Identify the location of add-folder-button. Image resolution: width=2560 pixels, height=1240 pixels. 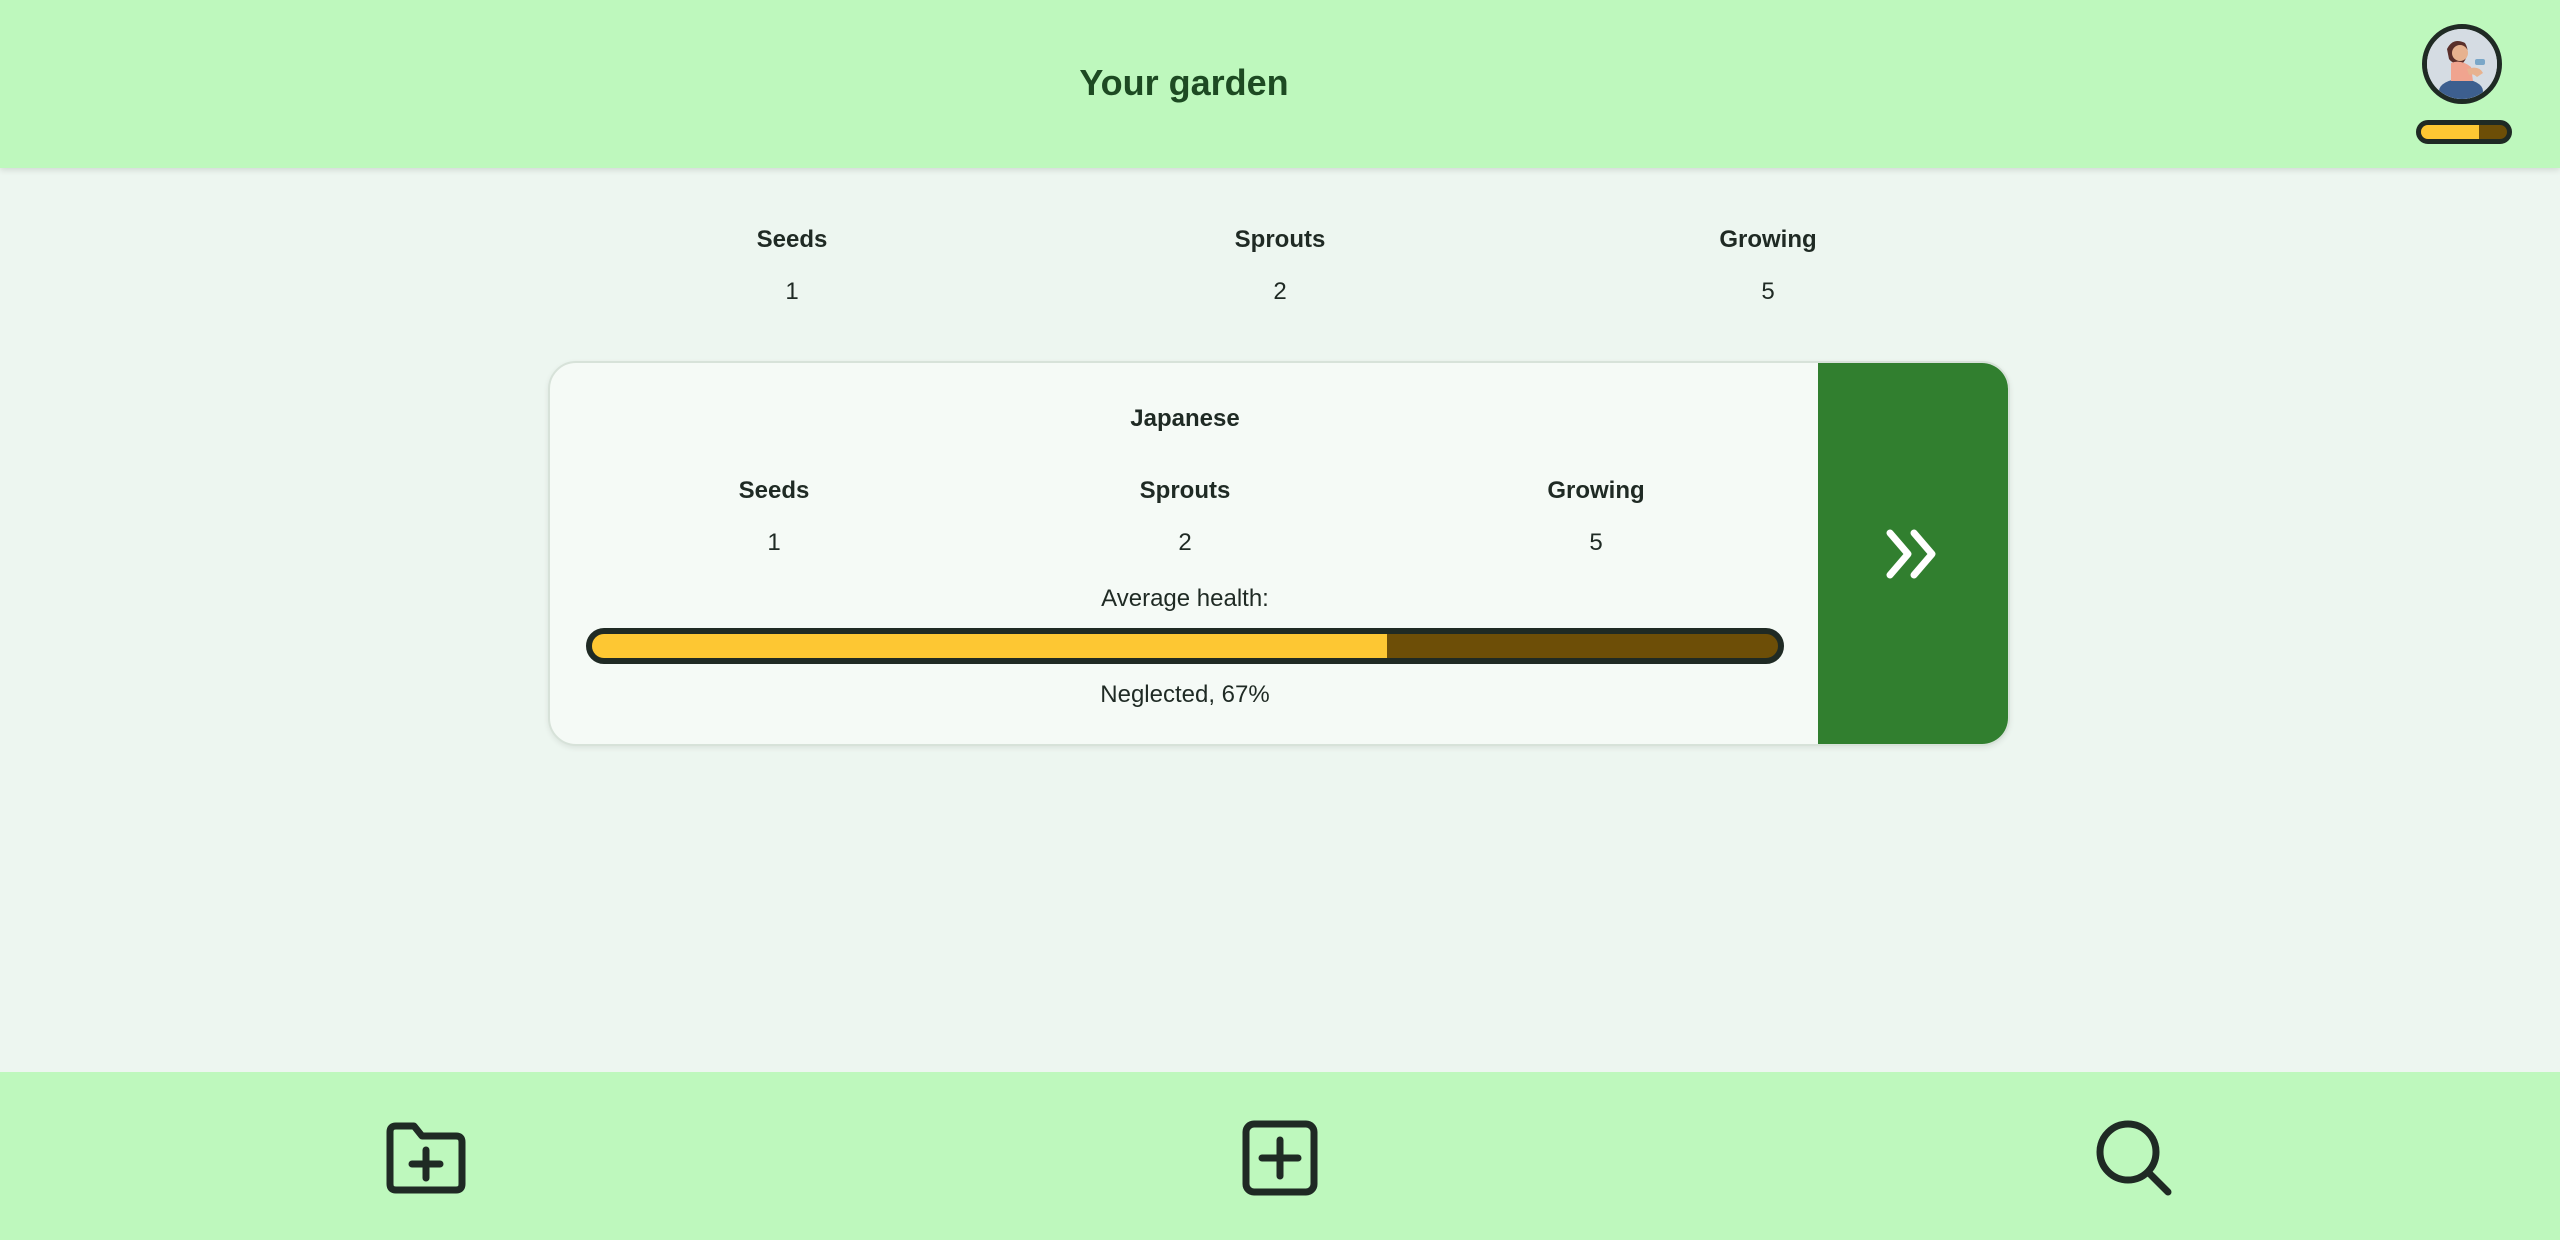
(426, 1158).